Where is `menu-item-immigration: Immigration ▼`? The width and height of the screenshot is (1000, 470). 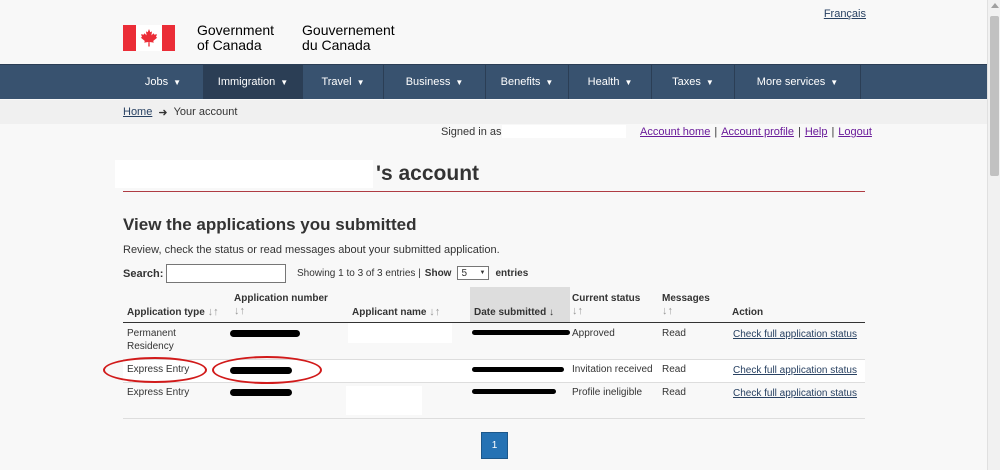
menu-item-immigration: Immigration ▼ is located at coordinates (253, 82).